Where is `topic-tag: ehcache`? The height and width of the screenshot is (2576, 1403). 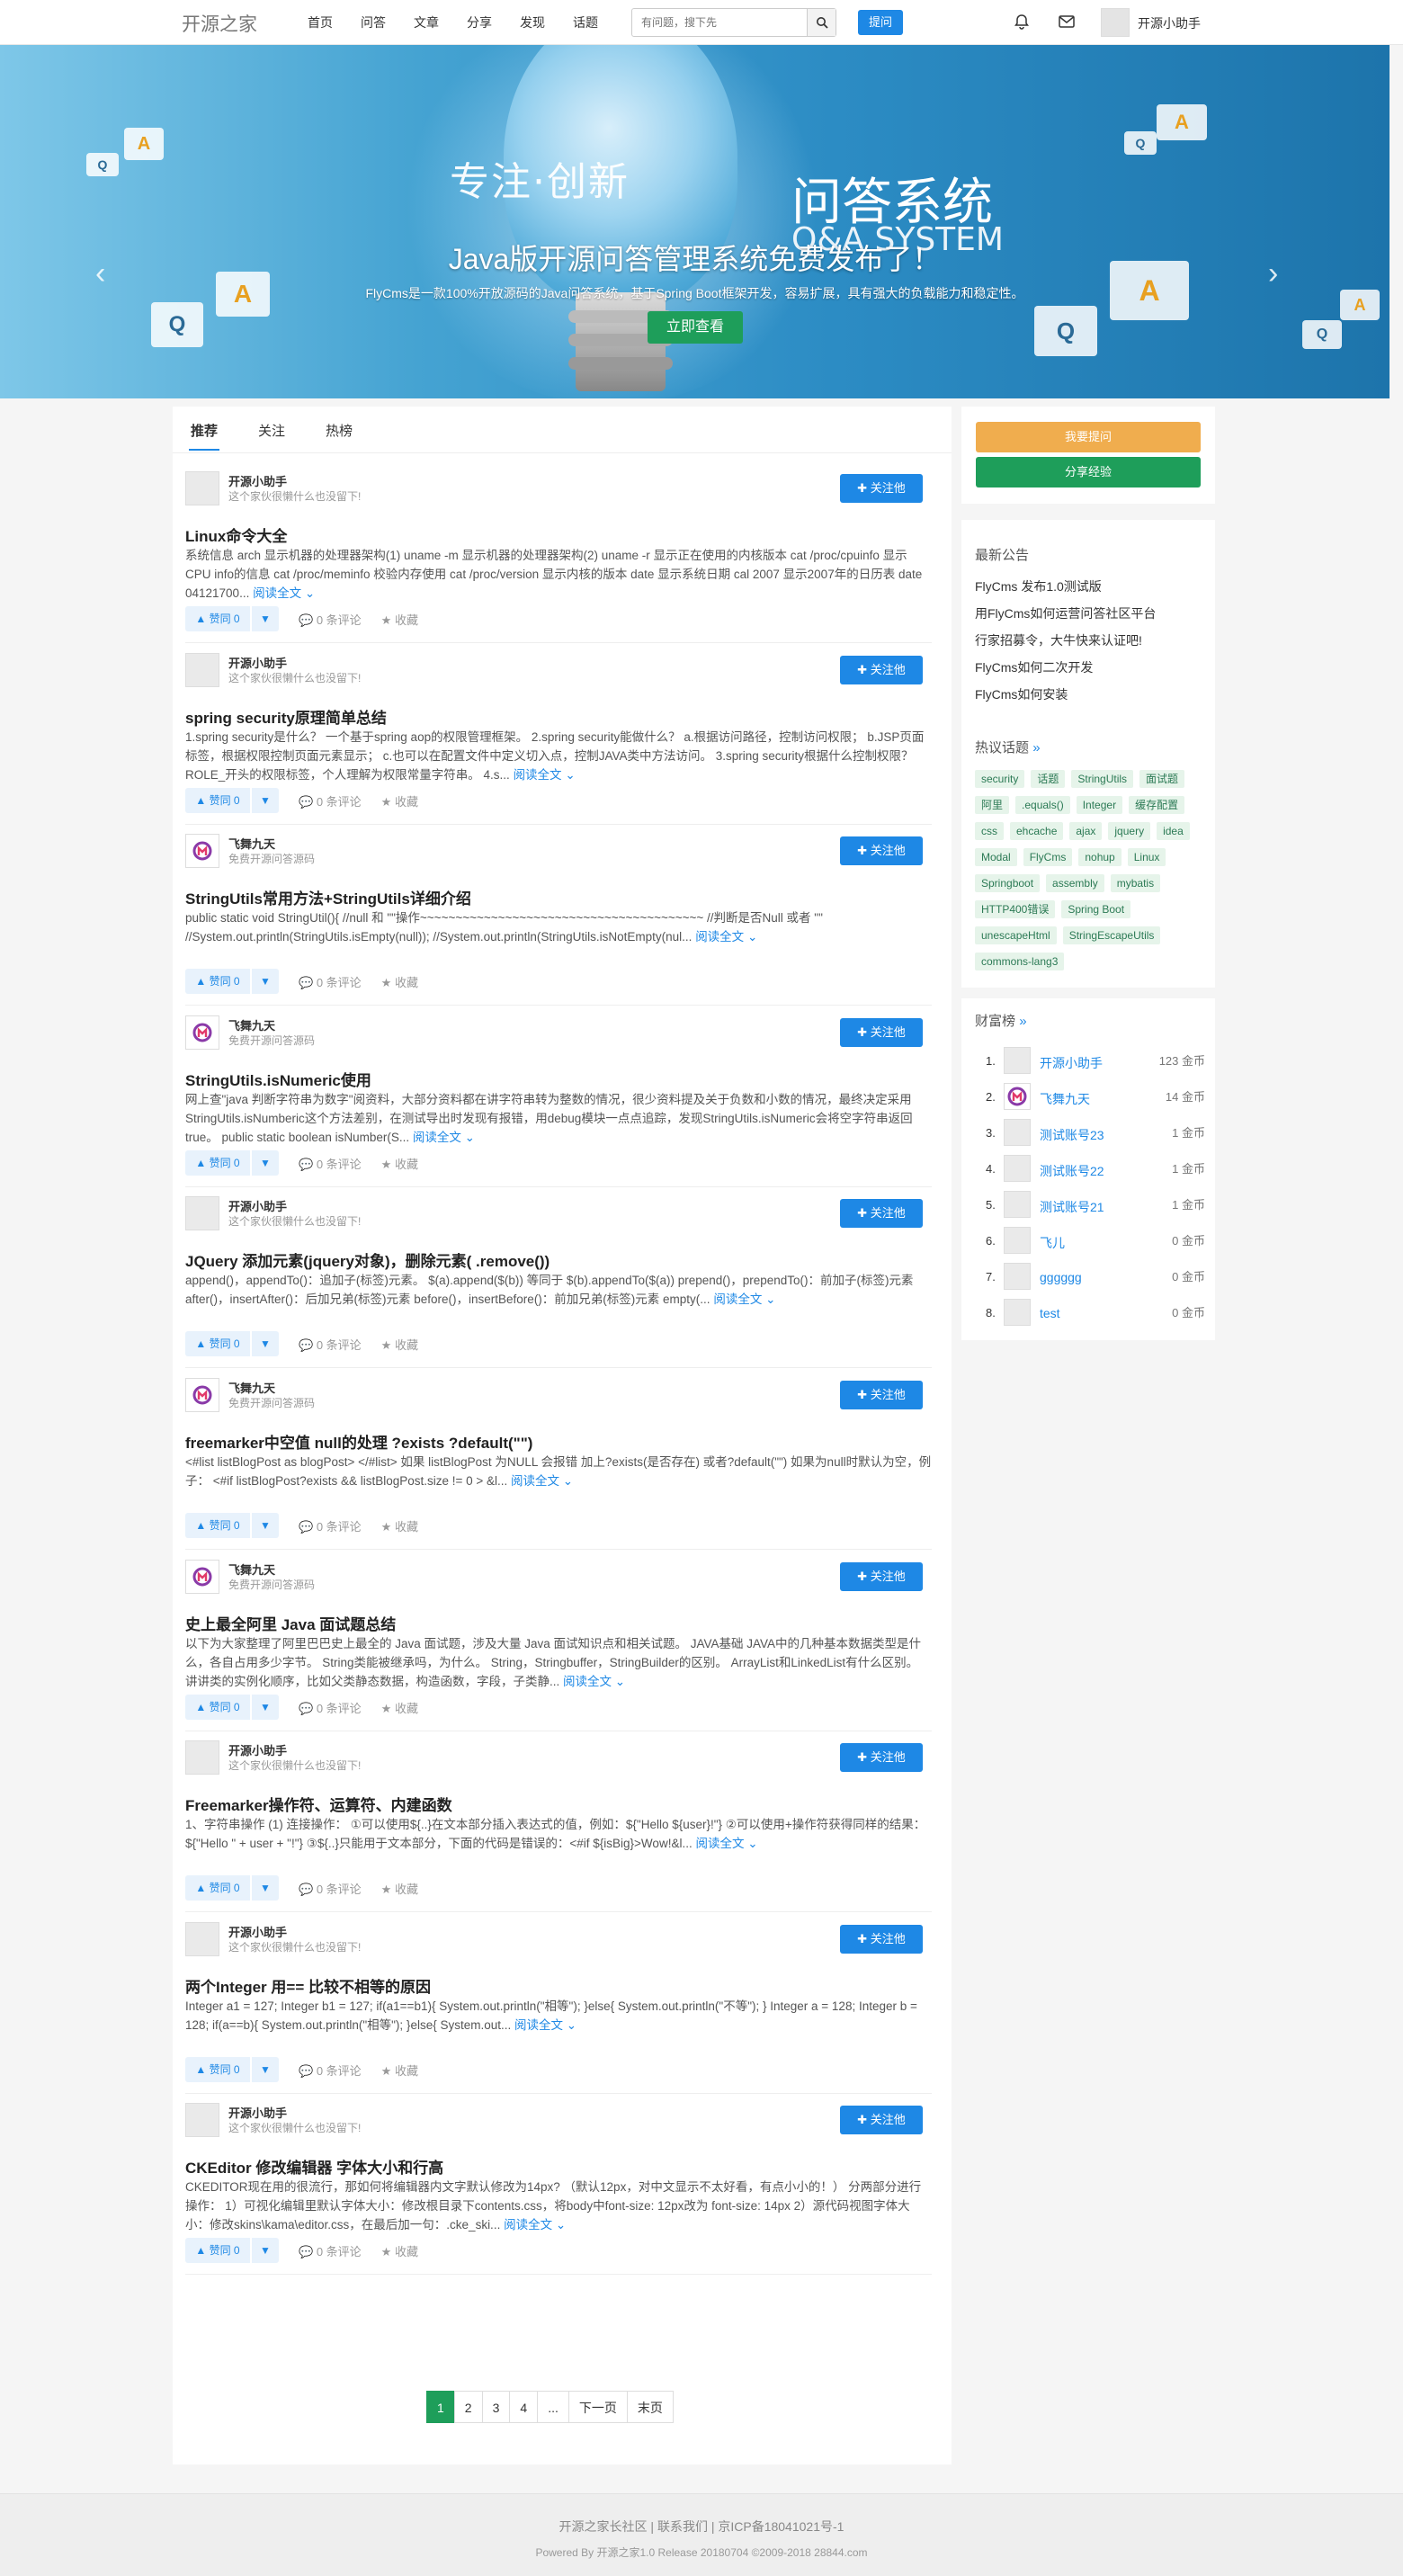
topic-tag: ehcache is located at coordinates (1037, 831).